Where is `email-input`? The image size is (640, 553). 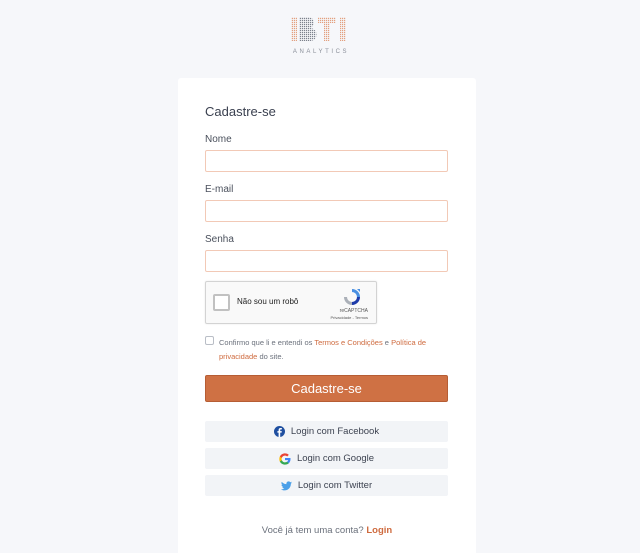
email-input is located at coordinates (326, 211).